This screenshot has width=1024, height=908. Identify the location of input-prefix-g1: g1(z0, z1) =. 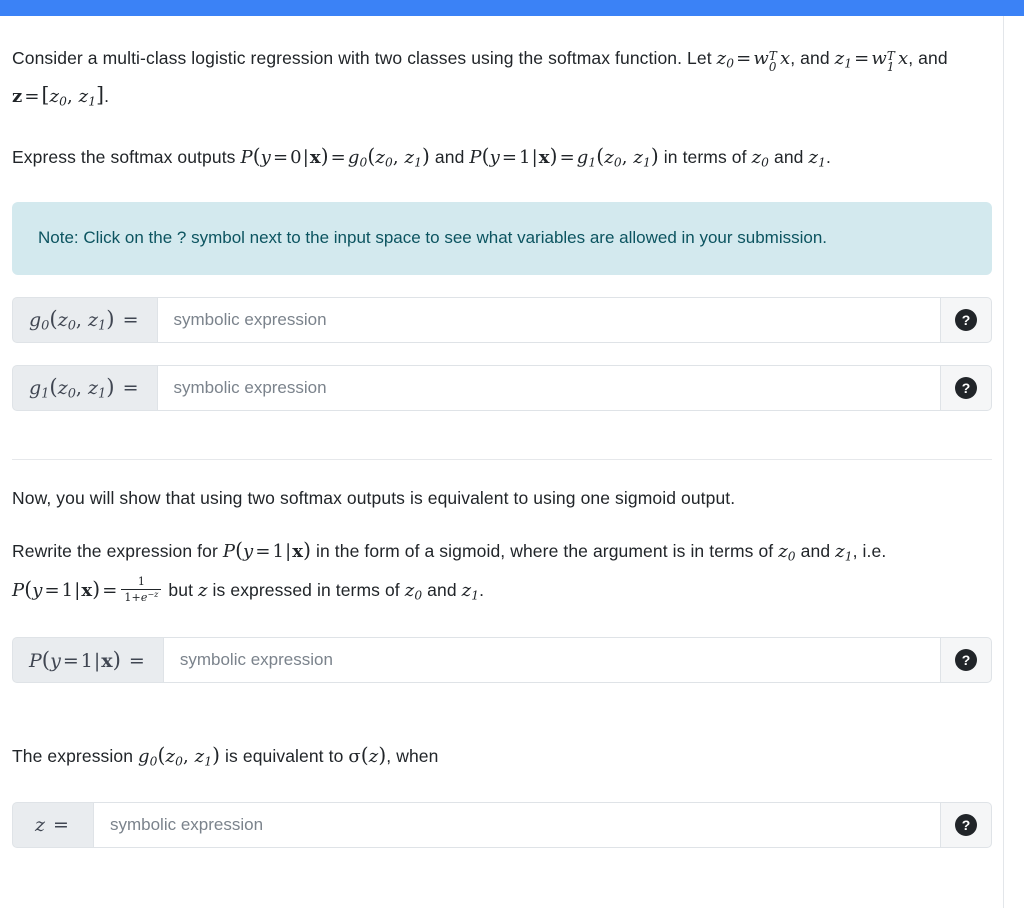
(84, 388).